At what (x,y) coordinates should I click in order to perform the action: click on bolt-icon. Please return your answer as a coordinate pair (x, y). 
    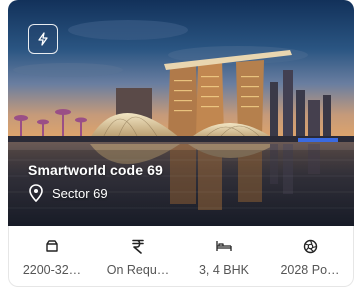
    Looking at the image, I should click on (43, 39).